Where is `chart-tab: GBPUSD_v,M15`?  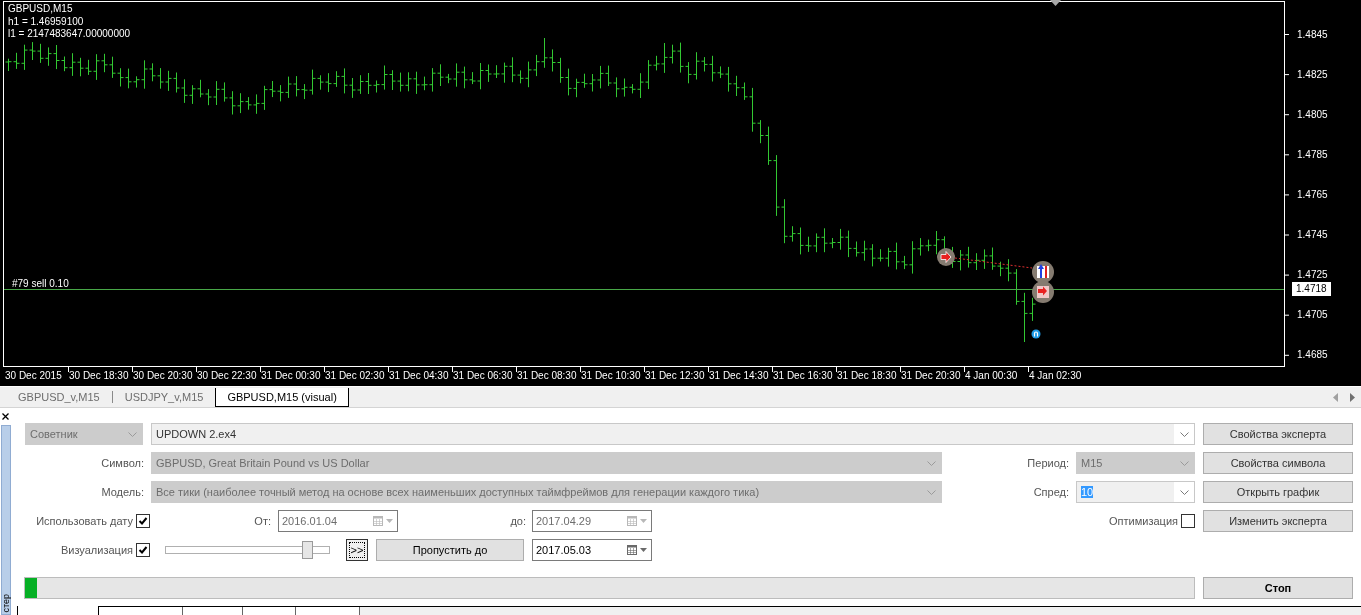 chart-tab: GBPUSD_v,M15 is located at coordinates (59, 397).